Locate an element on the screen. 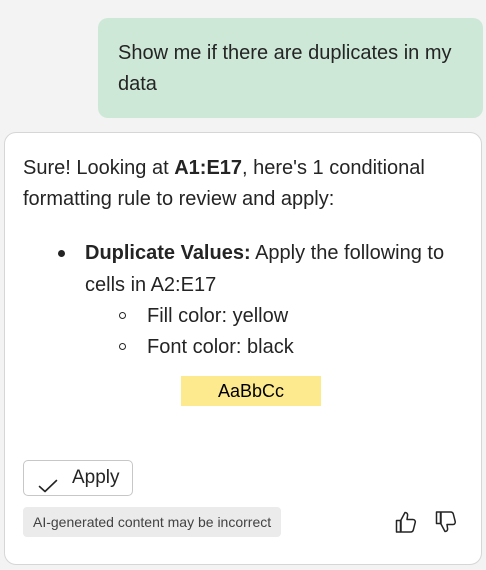  bullet-icon is located at coordinates (61, 253).